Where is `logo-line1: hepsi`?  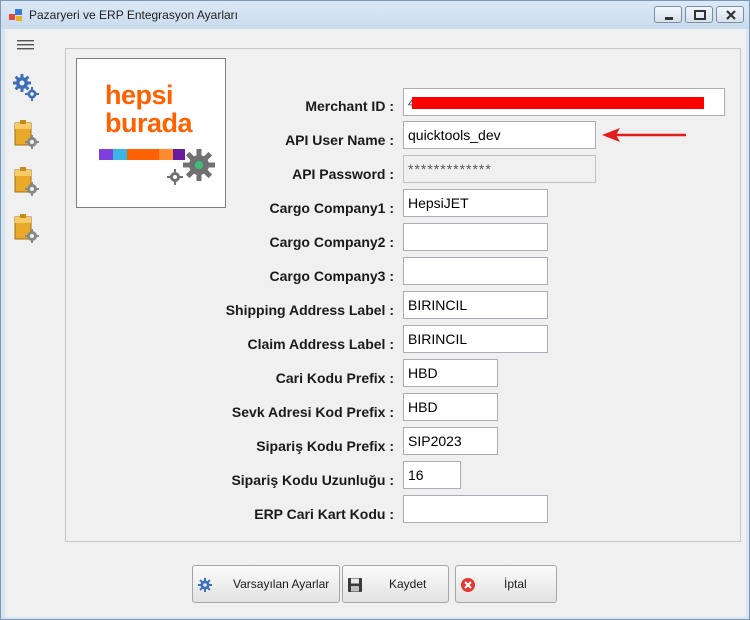 logo-line1: hepsi is located at coordinates (139, 95).